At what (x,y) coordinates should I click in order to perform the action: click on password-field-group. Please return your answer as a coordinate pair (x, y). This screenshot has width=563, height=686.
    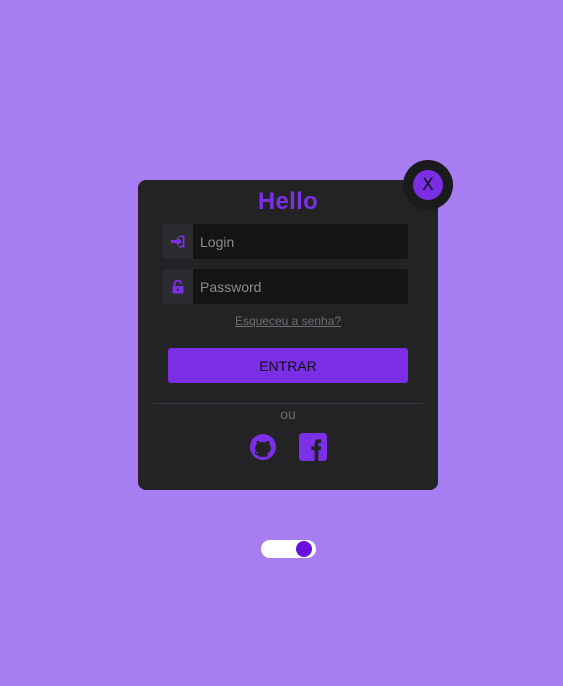
    Looking at the image, I should click on (285, 286).